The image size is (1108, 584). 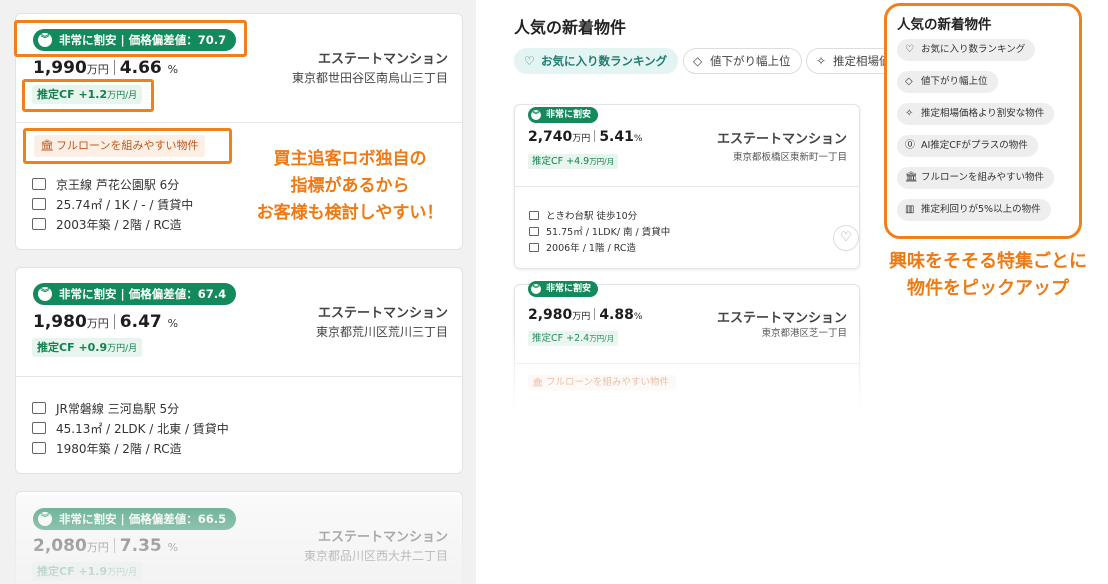 What do you see at coordinates (821, 61) in the screenshot?
I see `sparkle-icon: ✧` at bounding box center [821, 61].